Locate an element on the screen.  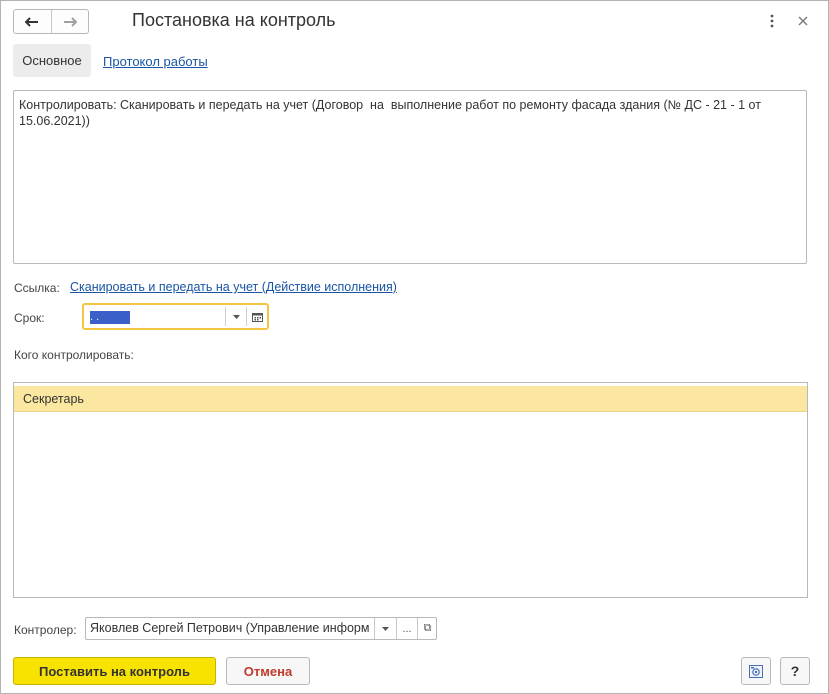
deadline-date-field: . . is located at coordinates (175, 316).